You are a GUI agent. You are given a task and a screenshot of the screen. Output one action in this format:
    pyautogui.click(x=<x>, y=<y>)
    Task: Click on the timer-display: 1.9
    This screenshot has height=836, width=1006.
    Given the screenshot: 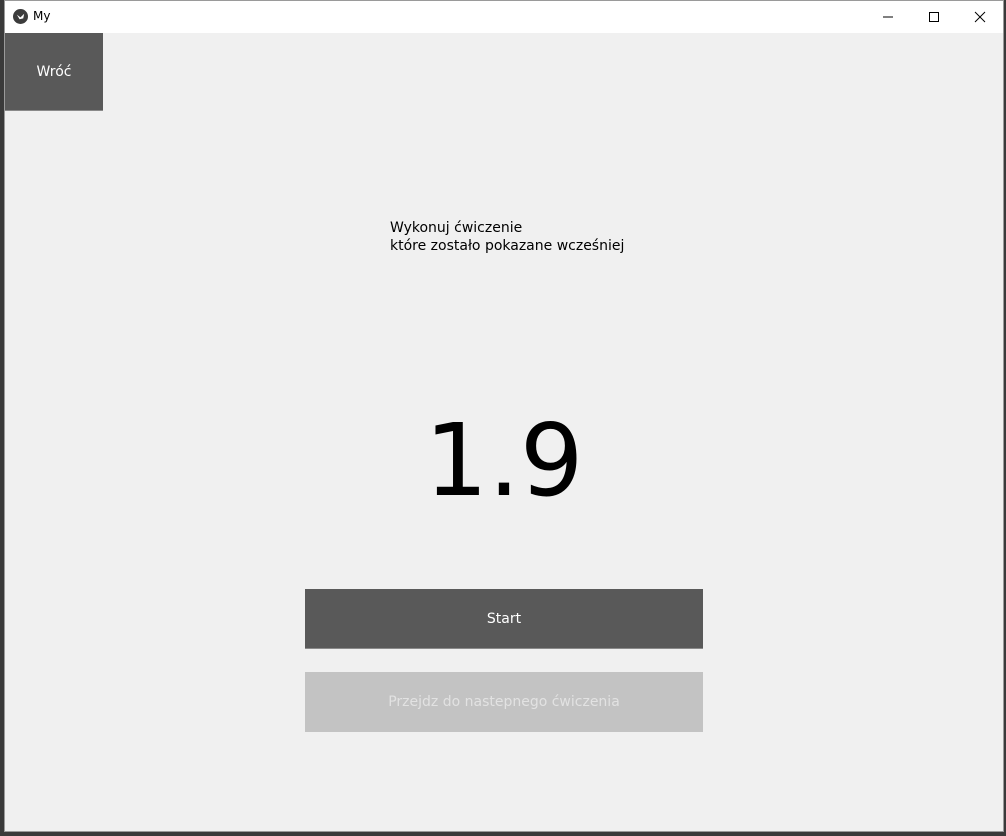 What is the action you would take?
    pyautogui.click(x=504, y=460)
    